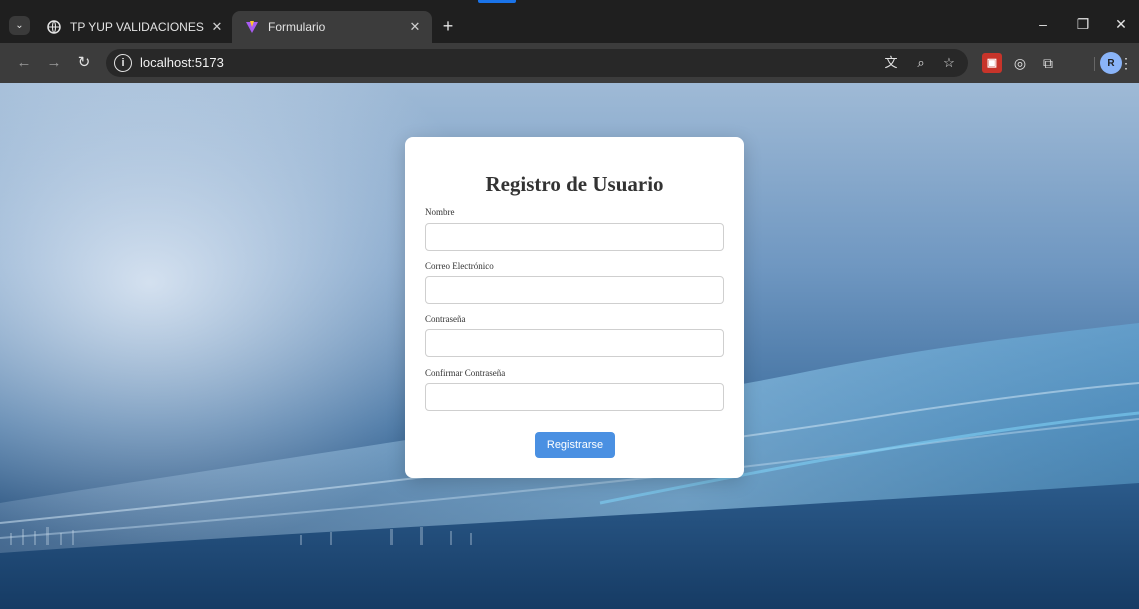 The image size is (1139, 609). I want to click on tab-title: Formulario, so click(297, 27).